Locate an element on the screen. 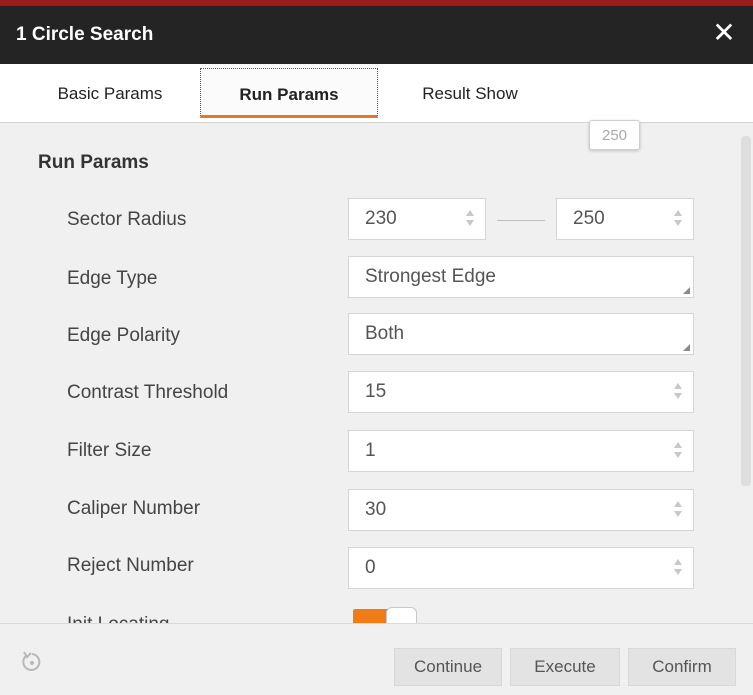  sector-radius-min-spinner is located at coordinates (470, 220).